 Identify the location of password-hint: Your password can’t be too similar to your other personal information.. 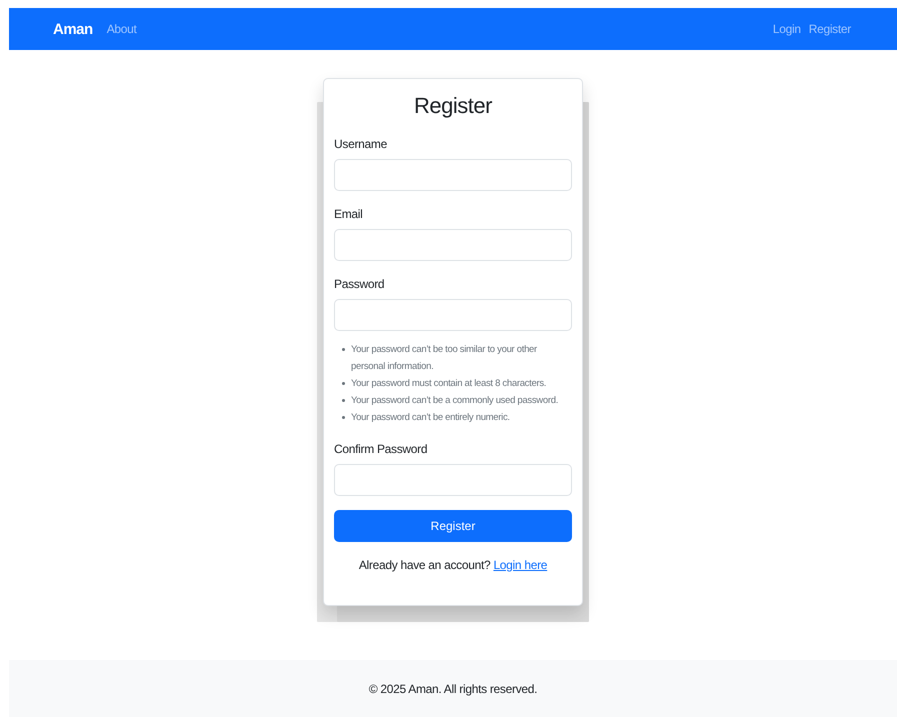
(444, 358).